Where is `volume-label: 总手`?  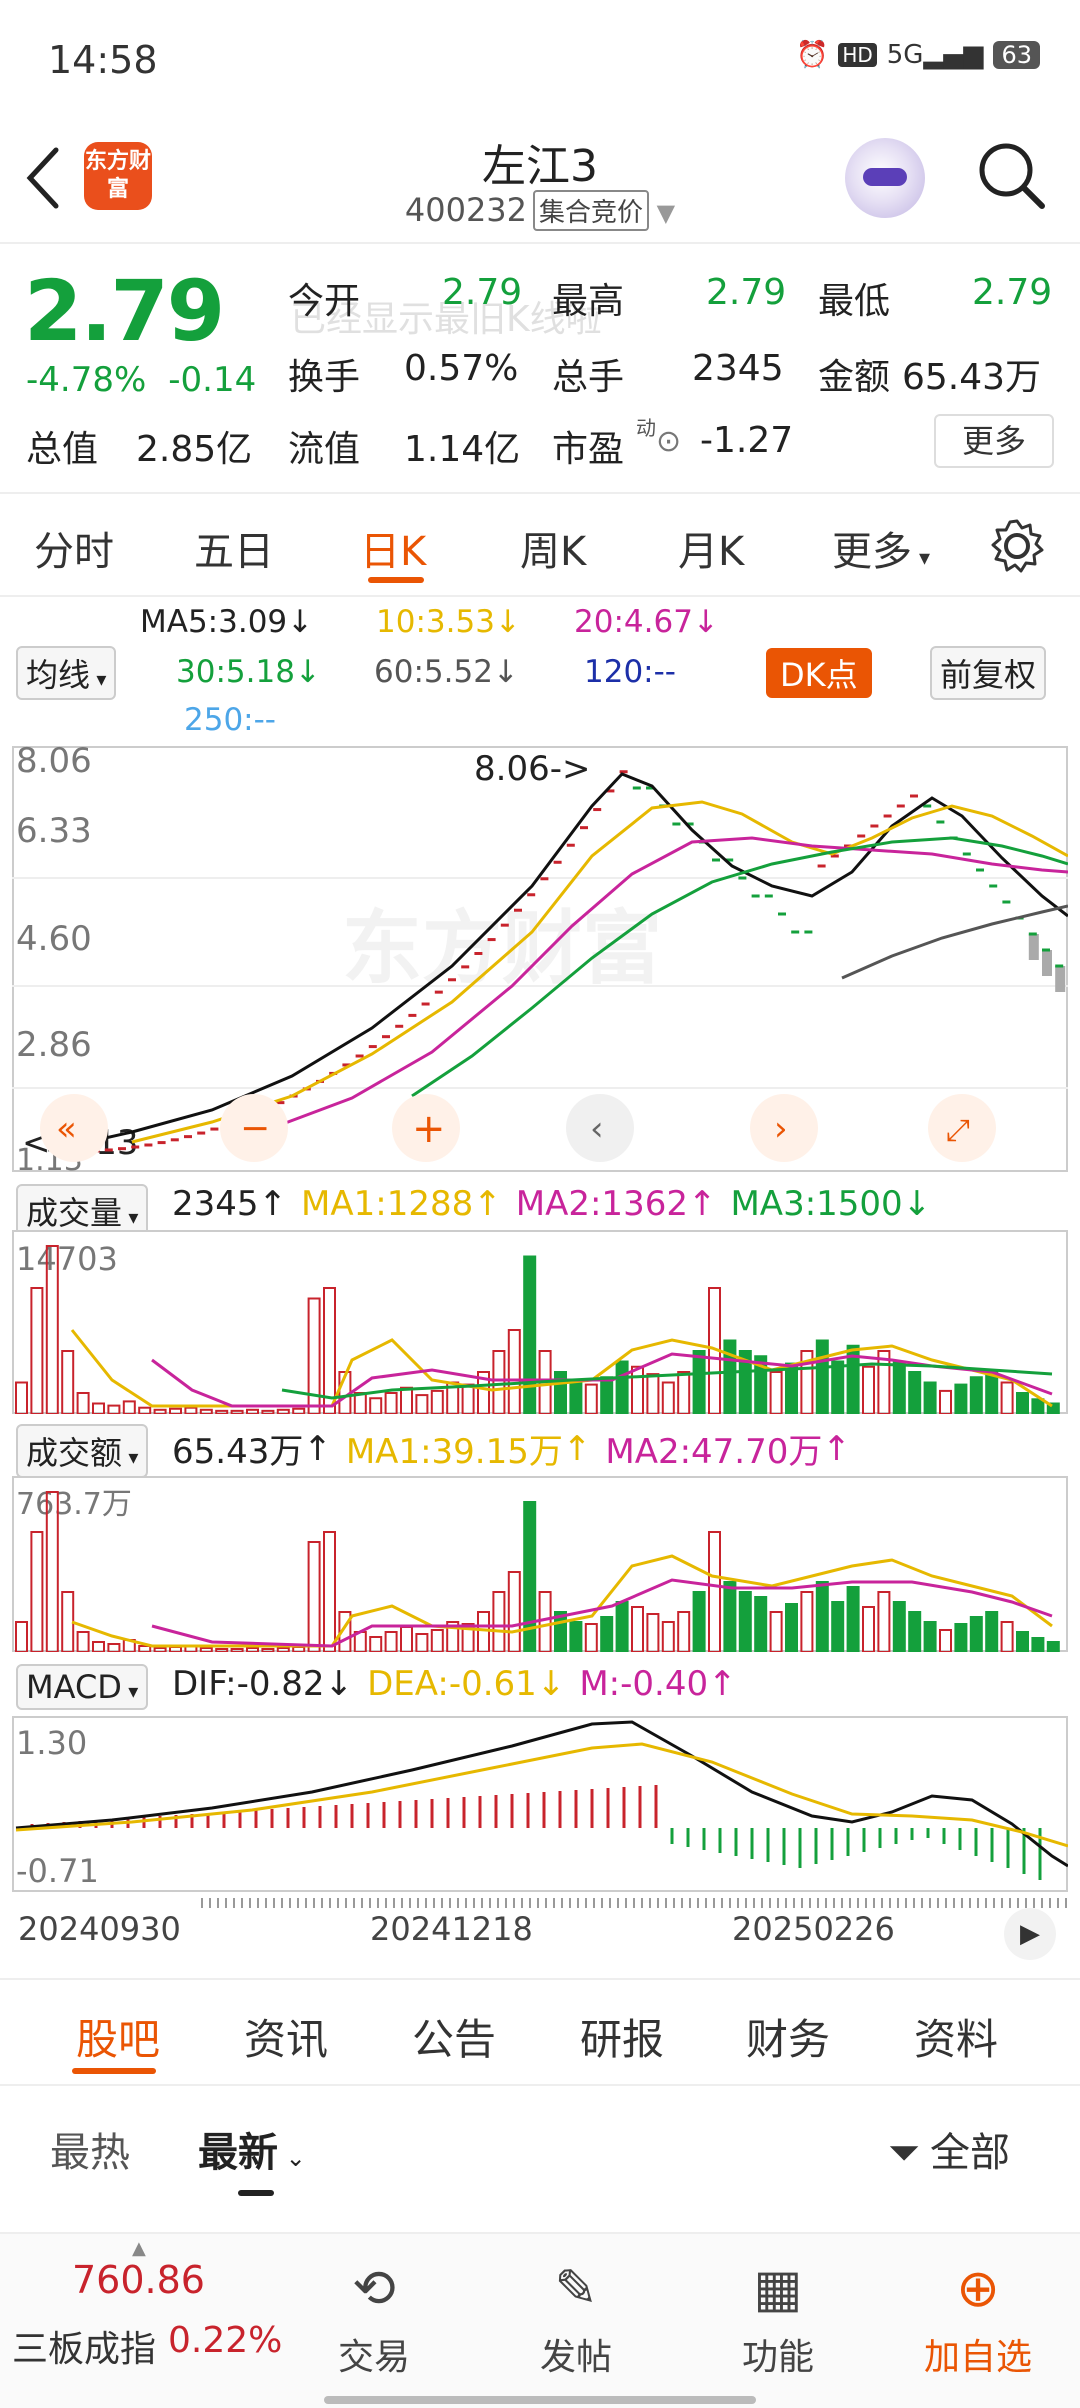
volume-label: 总手 is located at coordinates (588, 377).